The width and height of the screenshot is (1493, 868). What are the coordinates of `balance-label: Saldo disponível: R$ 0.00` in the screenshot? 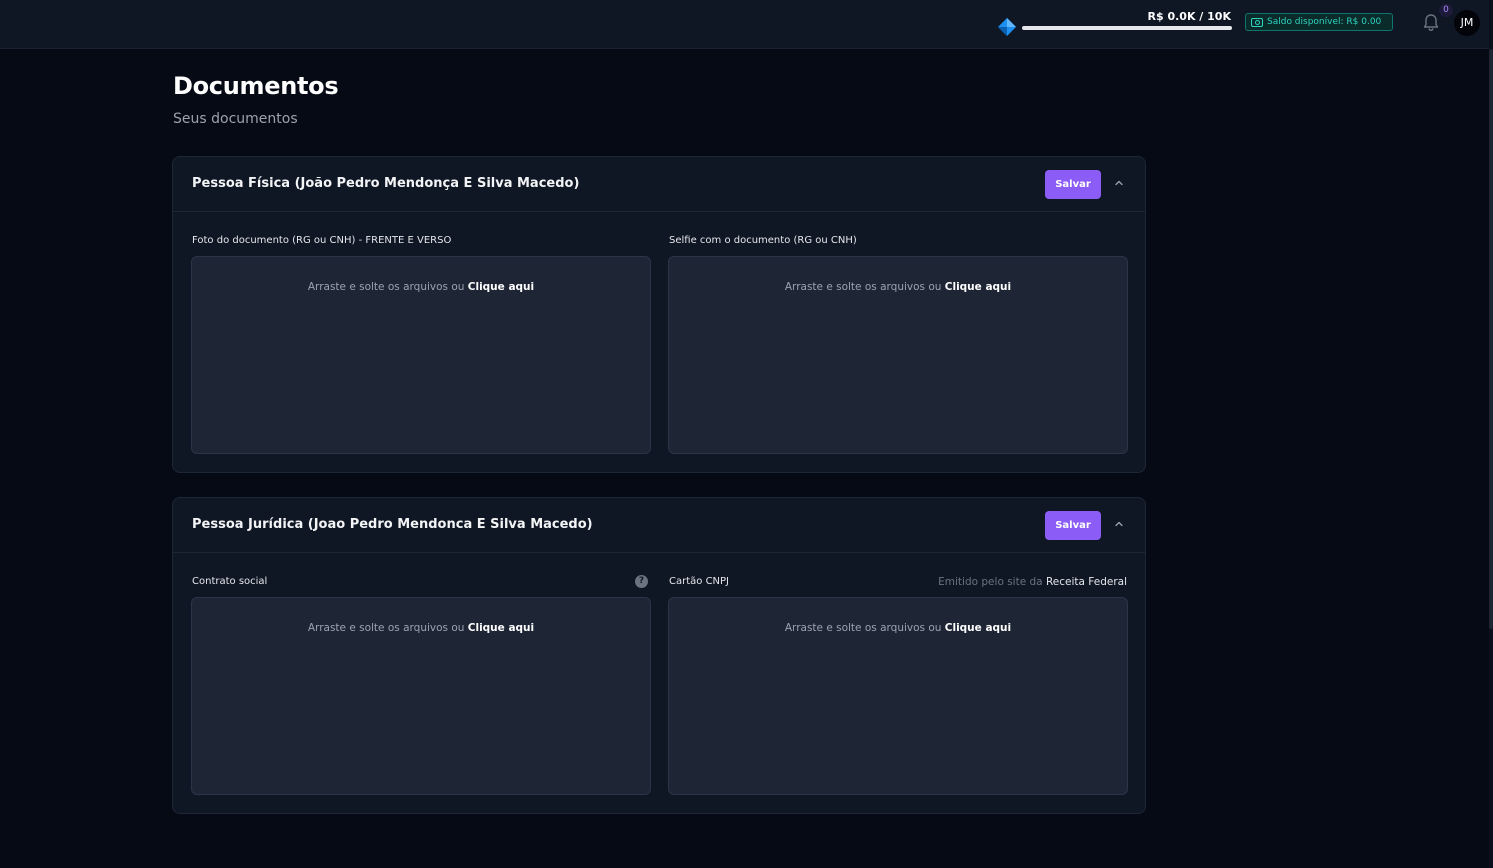 It's located at (1324, 22).